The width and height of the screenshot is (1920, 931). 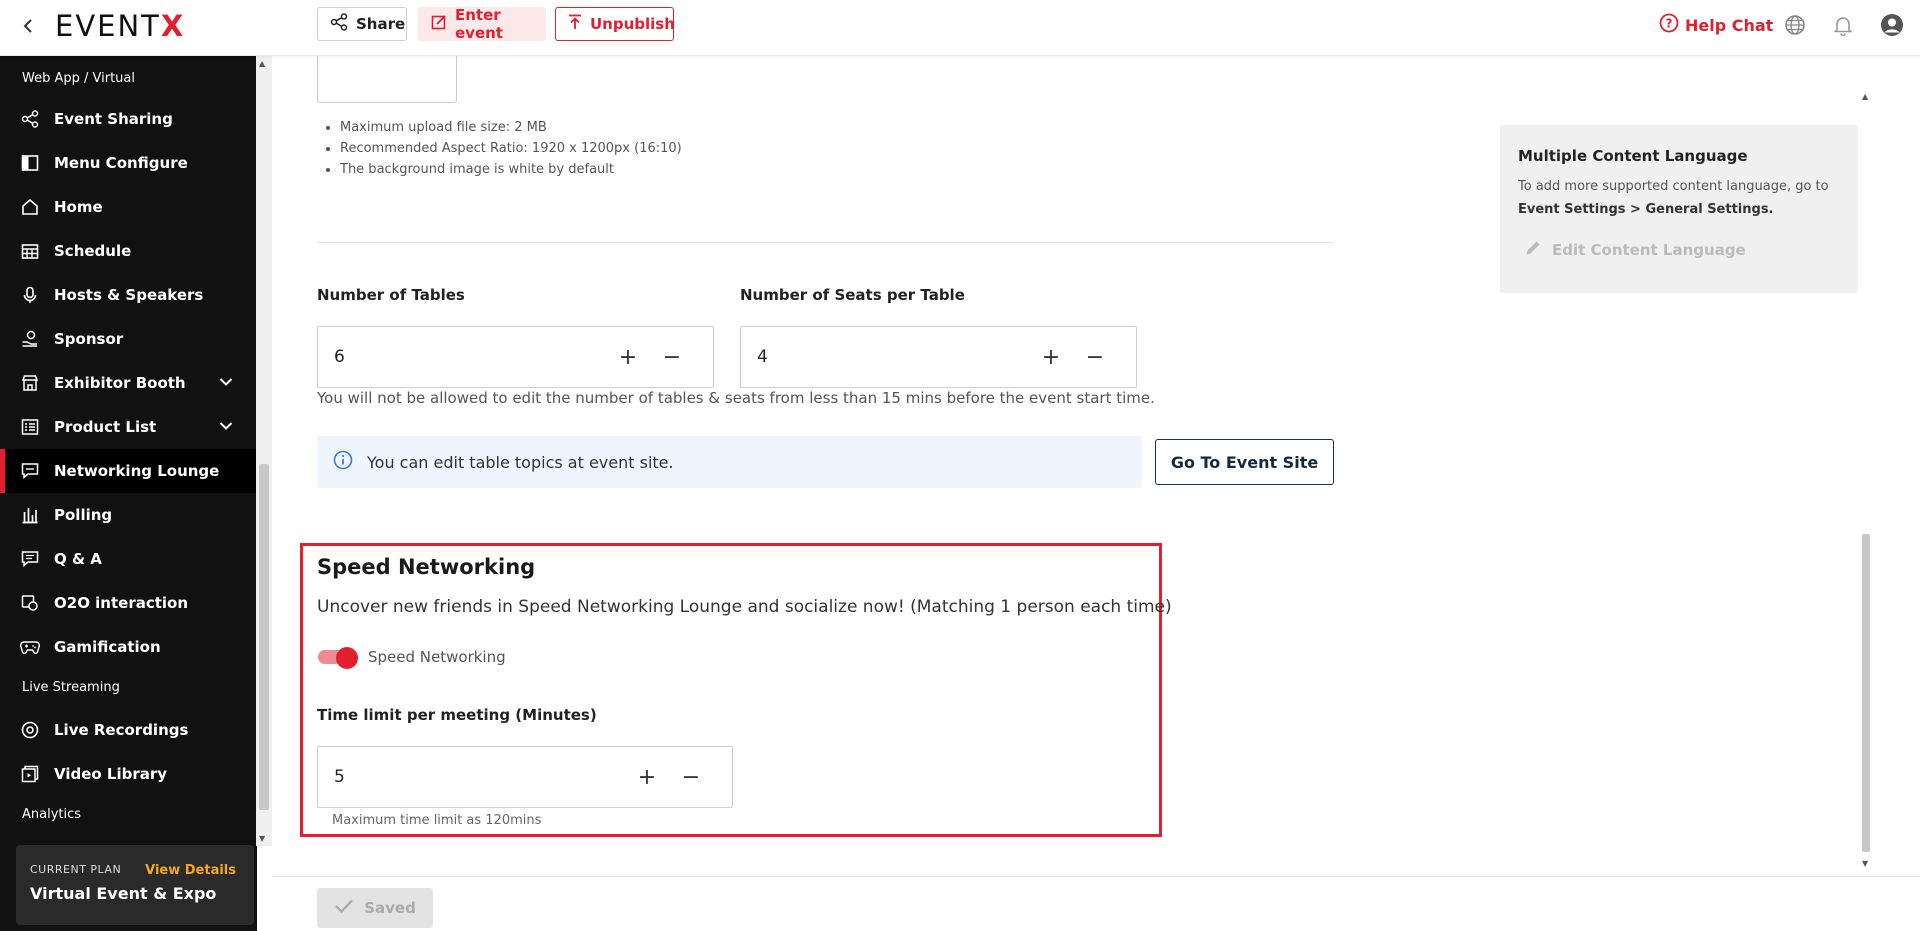 I want to click on sidebar-item-event-sharing: Event Sharing, so click(x=128, y=119).